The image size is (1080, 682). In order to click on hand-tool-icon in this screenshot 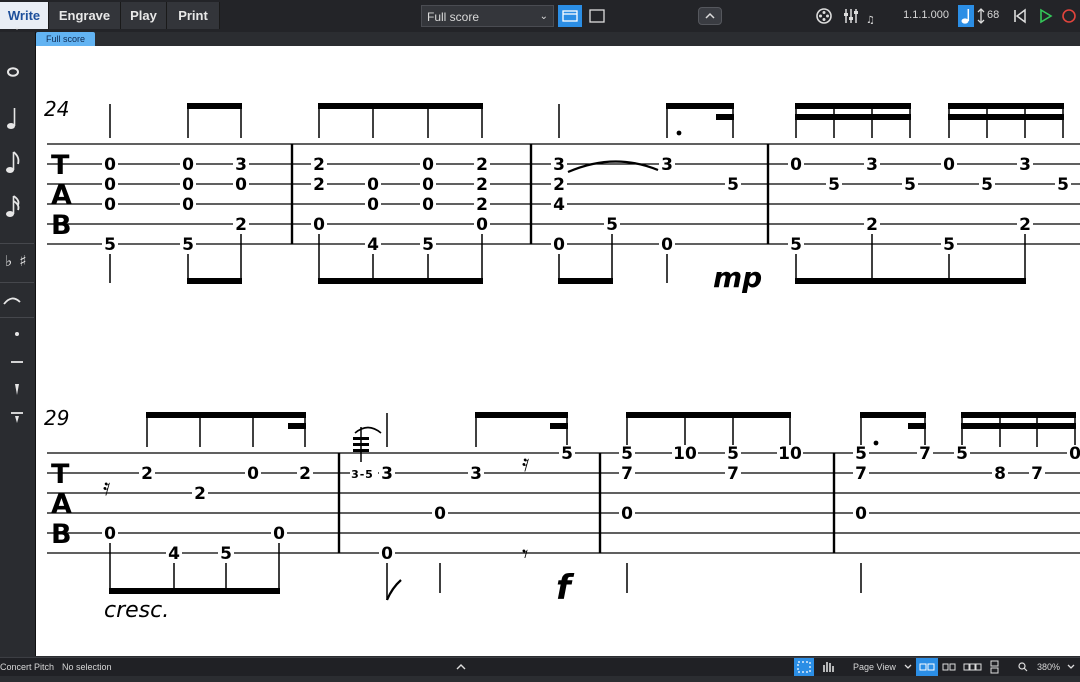, I will do `click(828, 667)`.